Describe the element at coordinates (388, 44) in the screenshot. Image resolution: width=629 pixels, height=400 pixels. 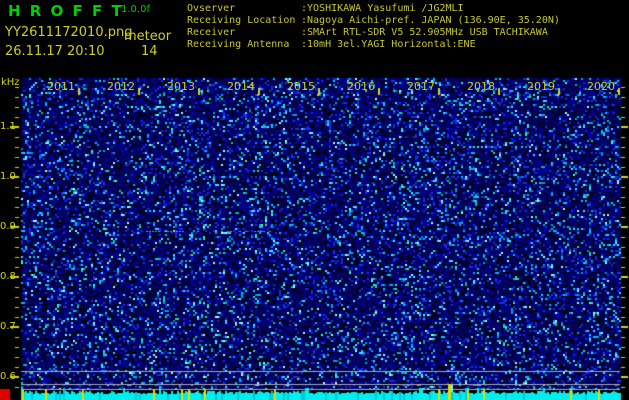
I see `info-row-value: :10mH 3el.YAGI Horizontal:ENE` at that location.